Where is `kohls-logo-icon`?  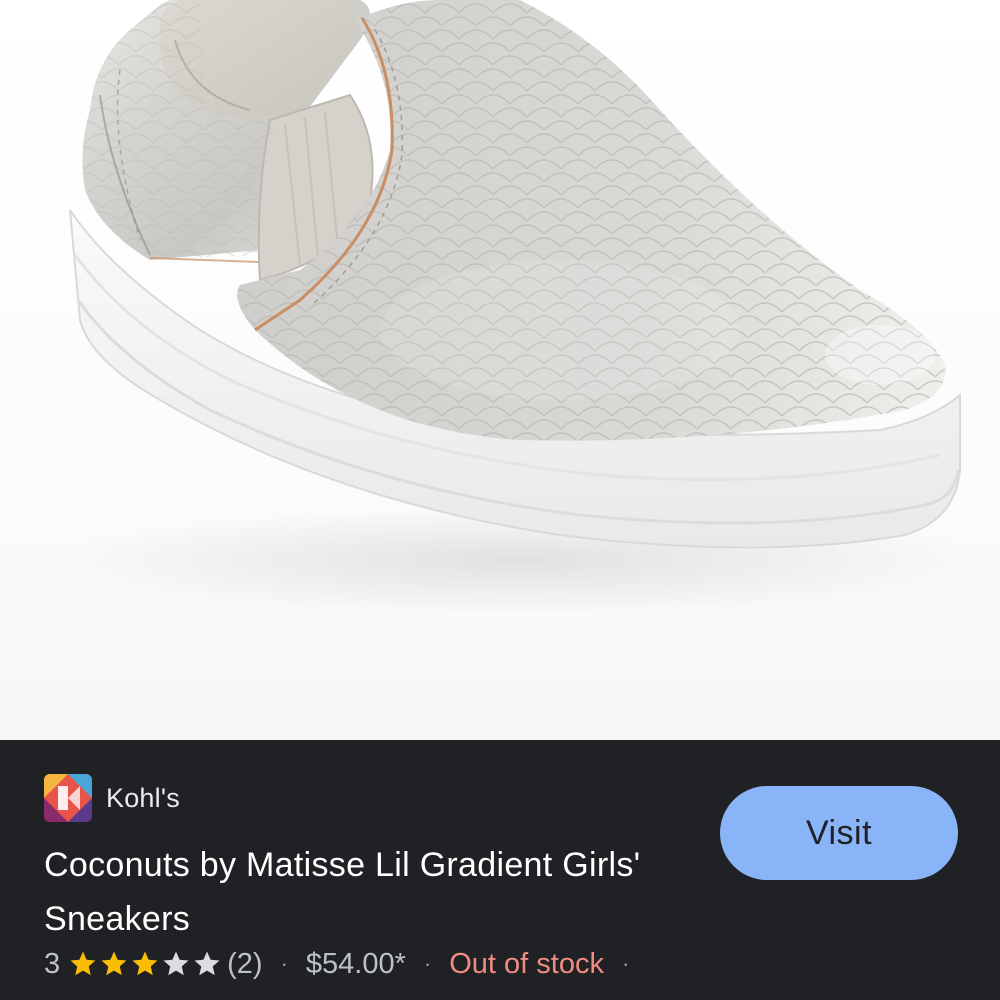
kohls-logo-icon is located at coordinates (68, 798).